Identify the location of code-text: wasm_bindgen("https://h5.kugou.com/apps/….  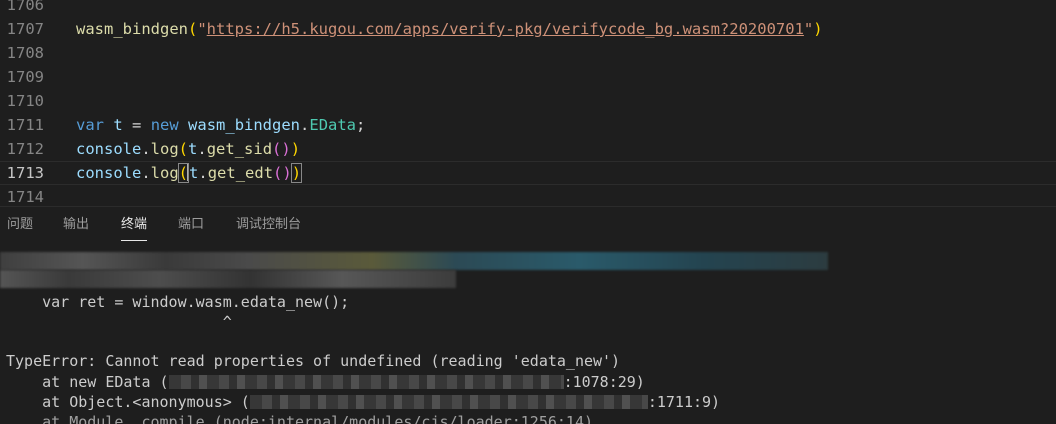
(449, 29).